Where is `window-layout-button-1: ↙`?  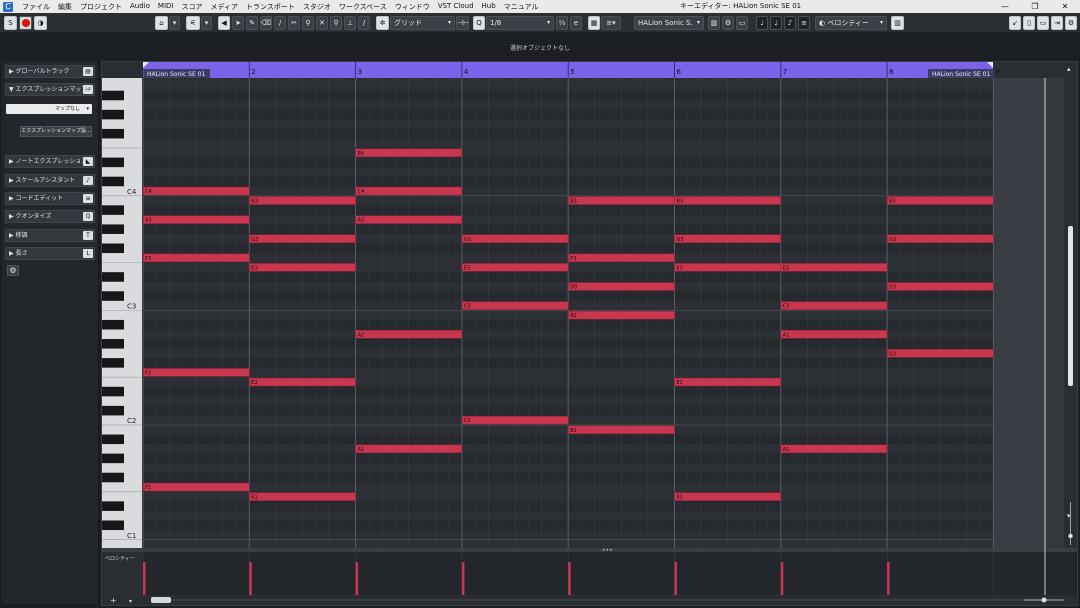 window-layout-button-1: ↙ is located at coordinates (1015, 23).